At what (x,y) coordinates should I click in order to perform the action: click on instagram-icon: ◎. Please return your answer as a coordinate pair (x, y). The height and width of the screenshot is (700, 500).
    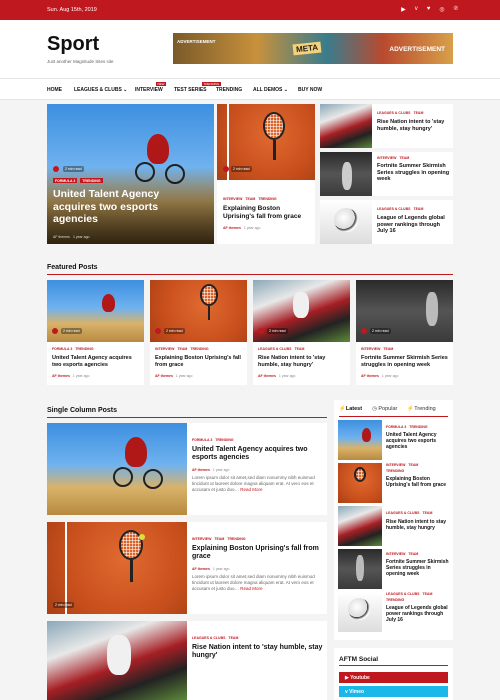
    Looking at the image, I should click on (441, 9).